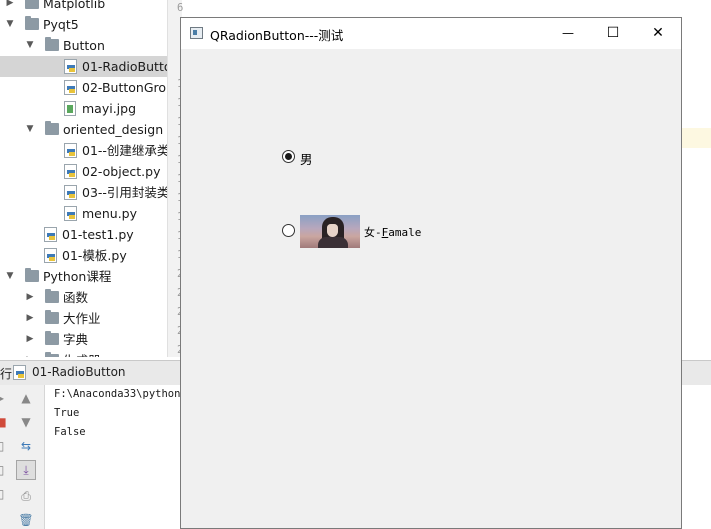 The width and height of the screenshot is (711, 529). I want to click on tree-item: ▶ Matplotlib, so click(83, 7).